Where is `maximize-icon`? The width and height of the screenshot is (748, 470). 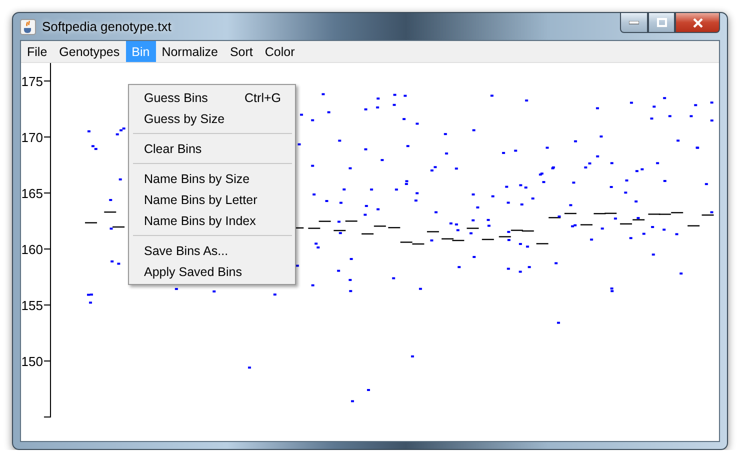
maximize-icon is located at coordinates (661, 22).